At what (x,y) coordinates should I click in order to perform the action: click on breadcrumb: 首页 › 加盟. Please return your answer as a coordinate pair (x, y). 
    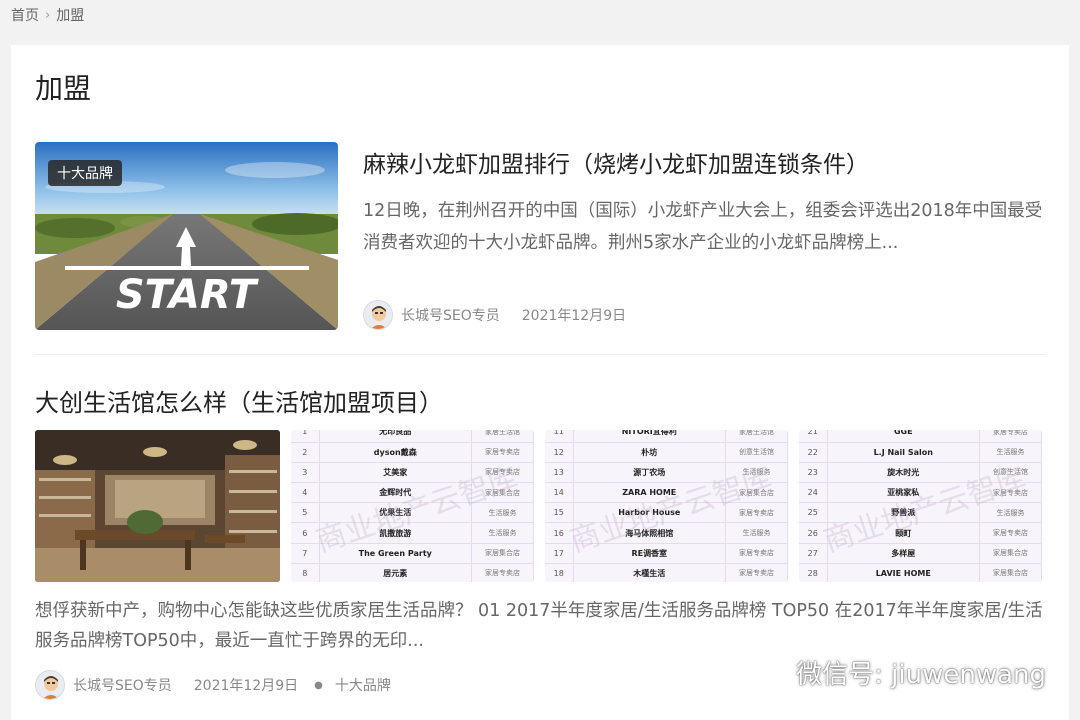
    Looking at the image, I should click on (47, 15).